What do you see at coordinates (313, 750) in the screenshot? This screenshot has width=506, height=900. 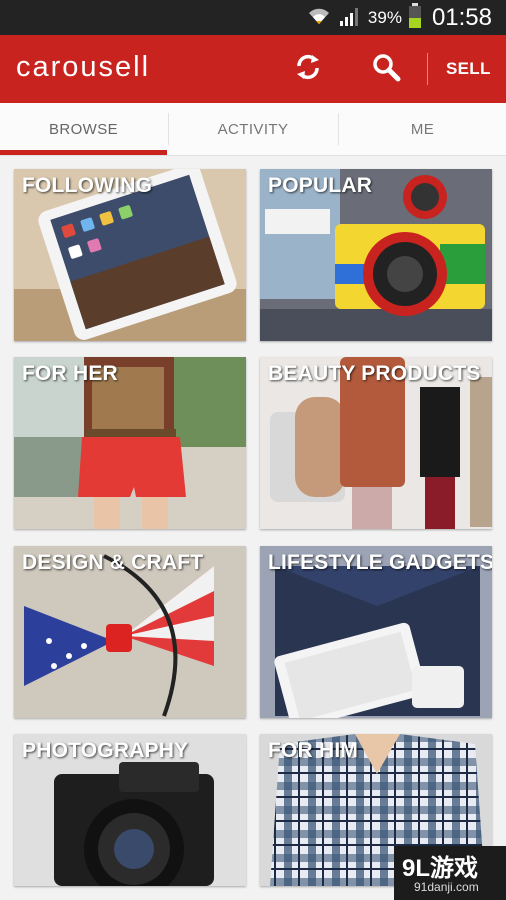 I see `category-label: FOR HIM` at bounding box center [313, 750].